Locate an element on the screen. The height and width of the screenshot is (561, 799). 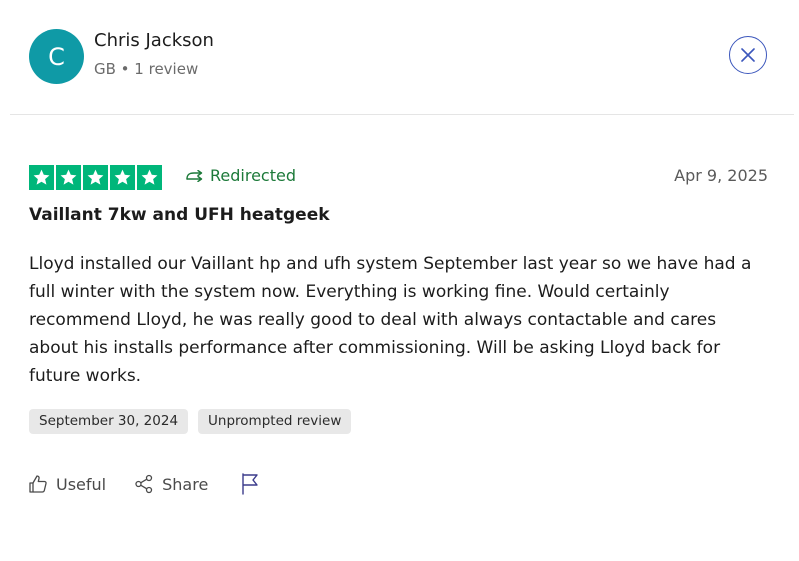
share-button: Share is located at coordinates (171, 484).